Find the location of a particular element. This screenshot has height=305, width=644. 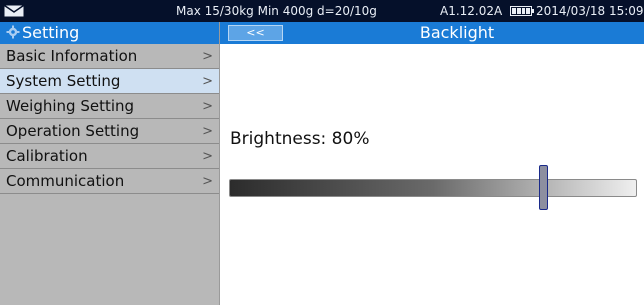

menu-item-weighing-setting: Weighing Setting > is located at coordinates (109, 106).